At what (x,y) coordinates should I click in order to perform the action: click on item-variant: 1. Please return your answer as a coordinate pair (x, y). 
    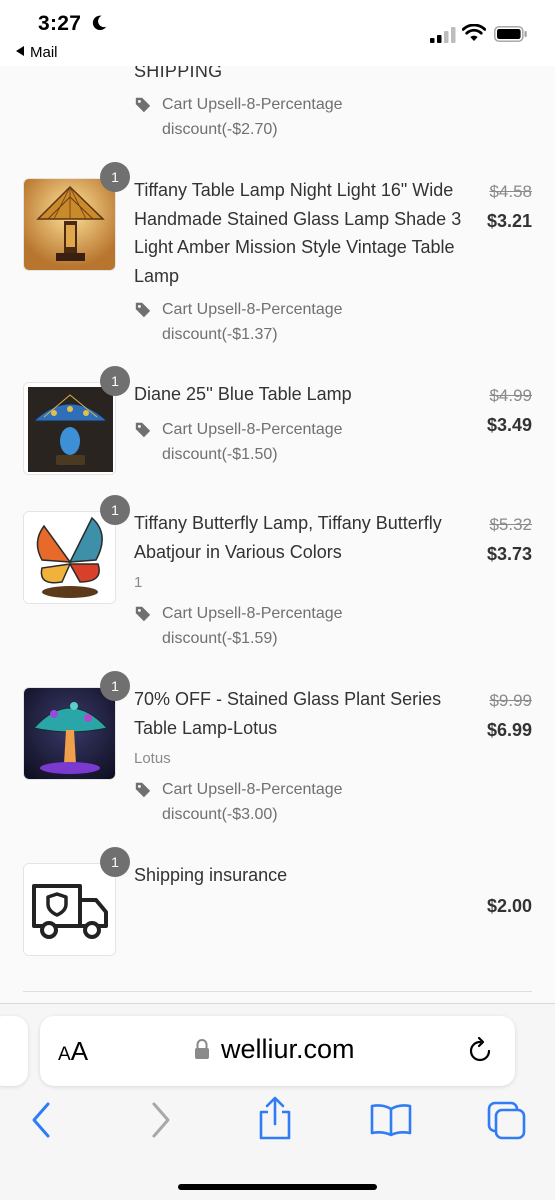
    Looking at the image, I should click on (138, 582).